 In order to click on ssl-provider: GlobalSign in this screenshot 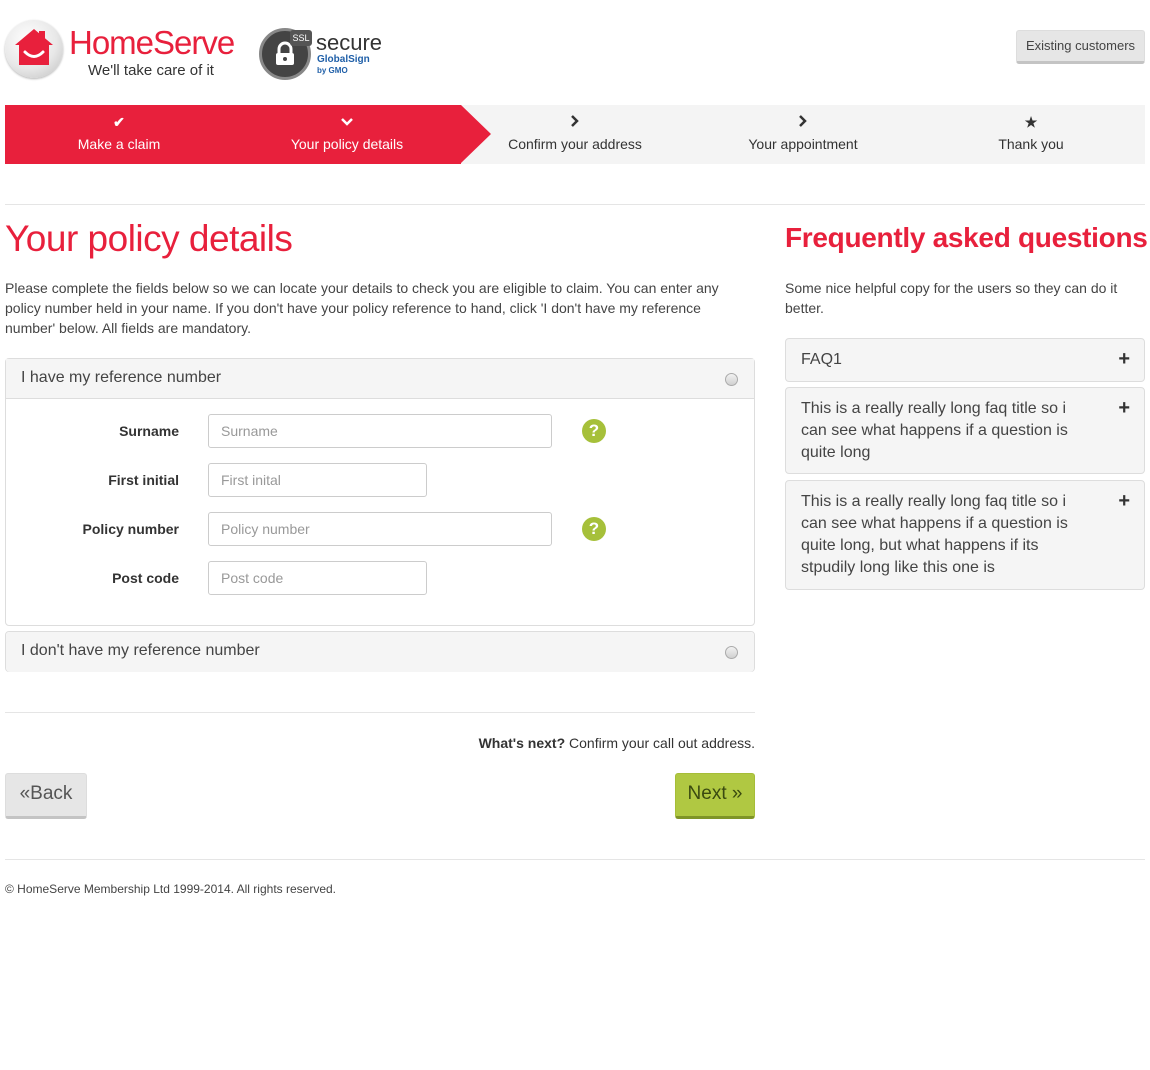, I will do `click(343, 59)`.